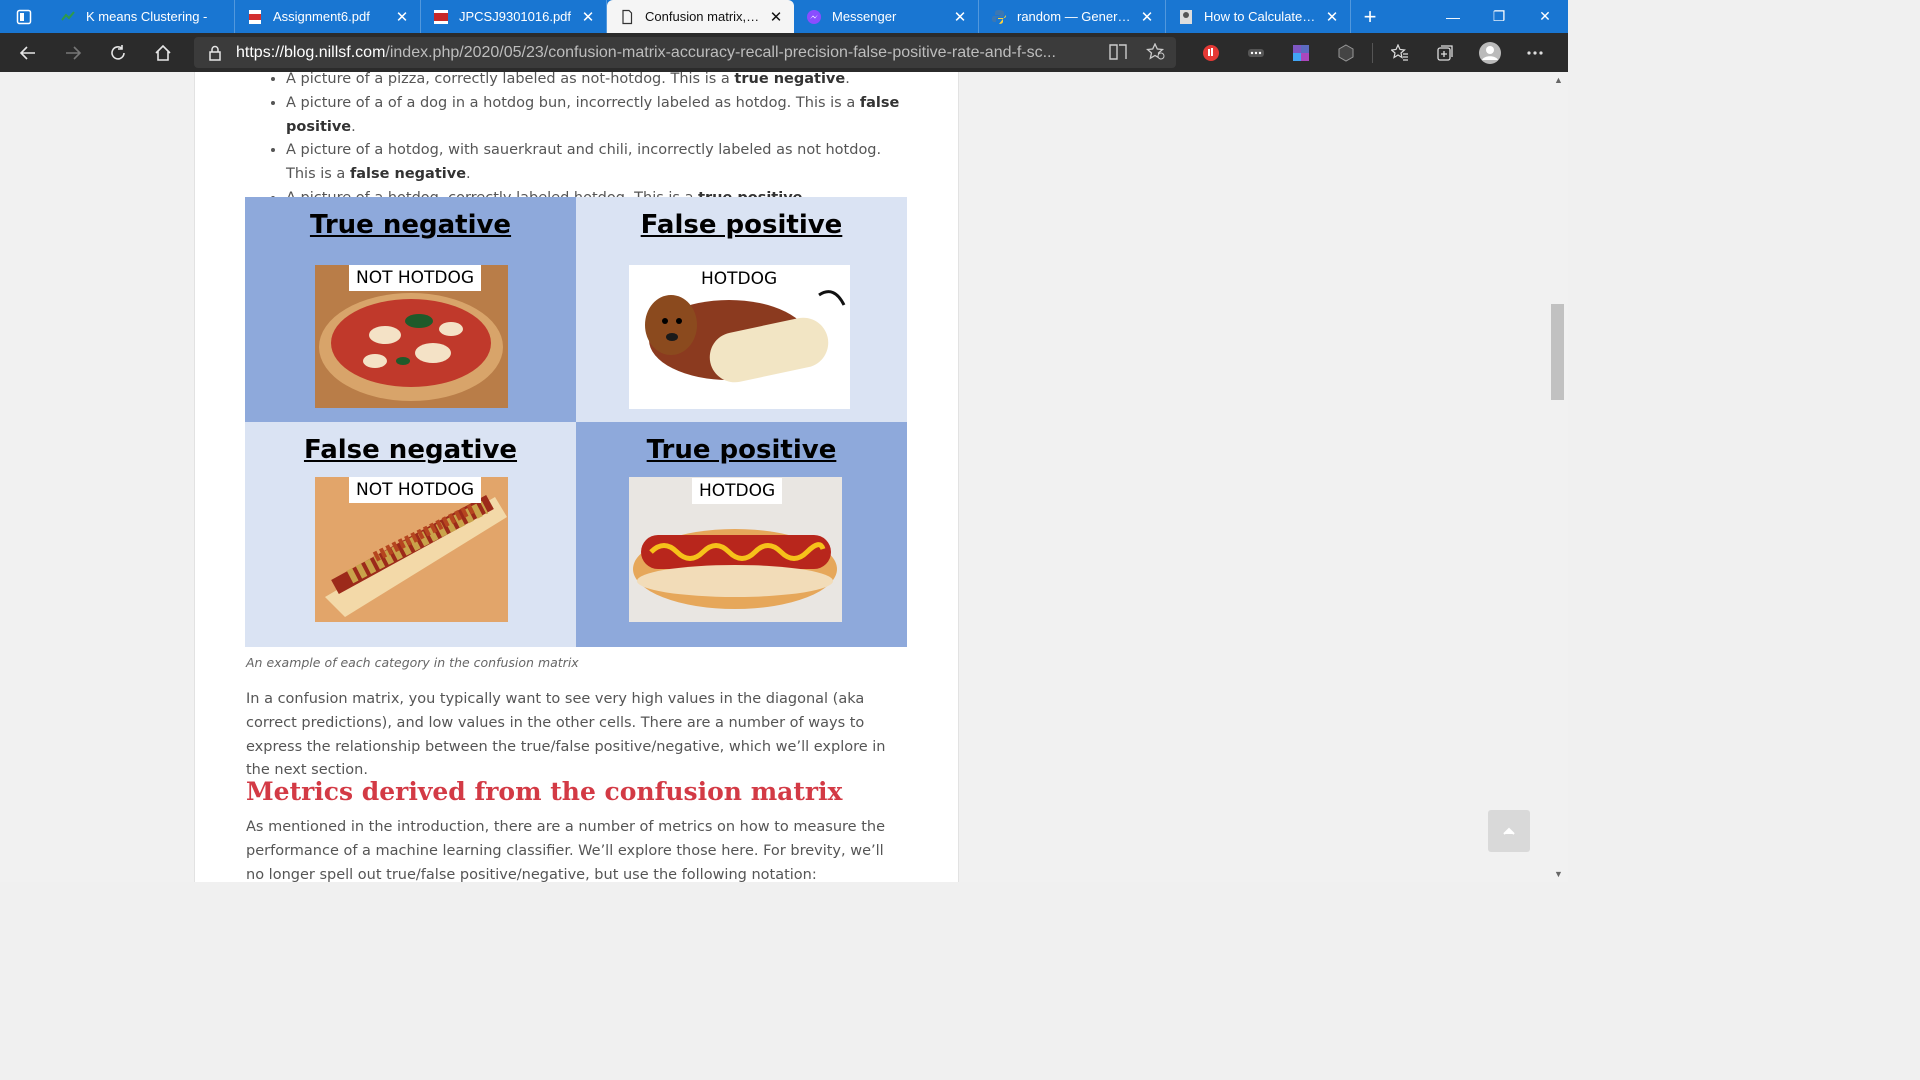 Image resolution: width=1920 pixels, height=1080 pixels. I want to click on plus-icon: +, so click(1370, 16).